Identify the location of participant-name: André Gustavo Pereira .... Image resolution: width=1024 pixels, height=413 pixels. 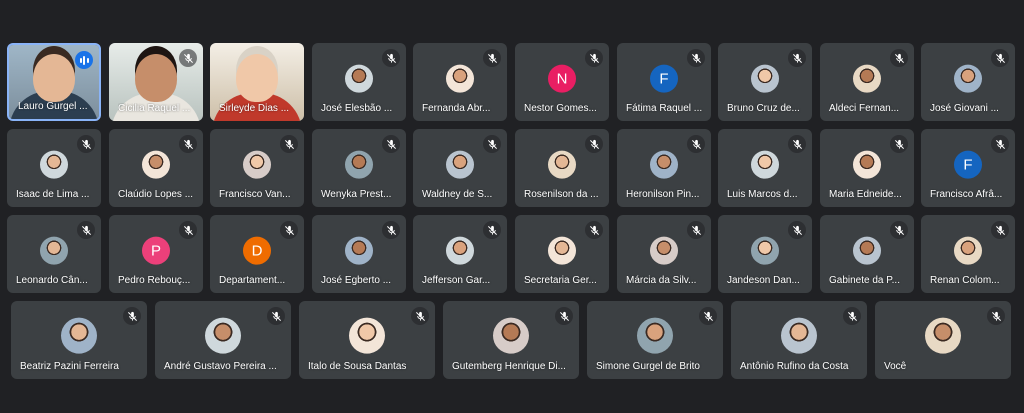
(220, 366).